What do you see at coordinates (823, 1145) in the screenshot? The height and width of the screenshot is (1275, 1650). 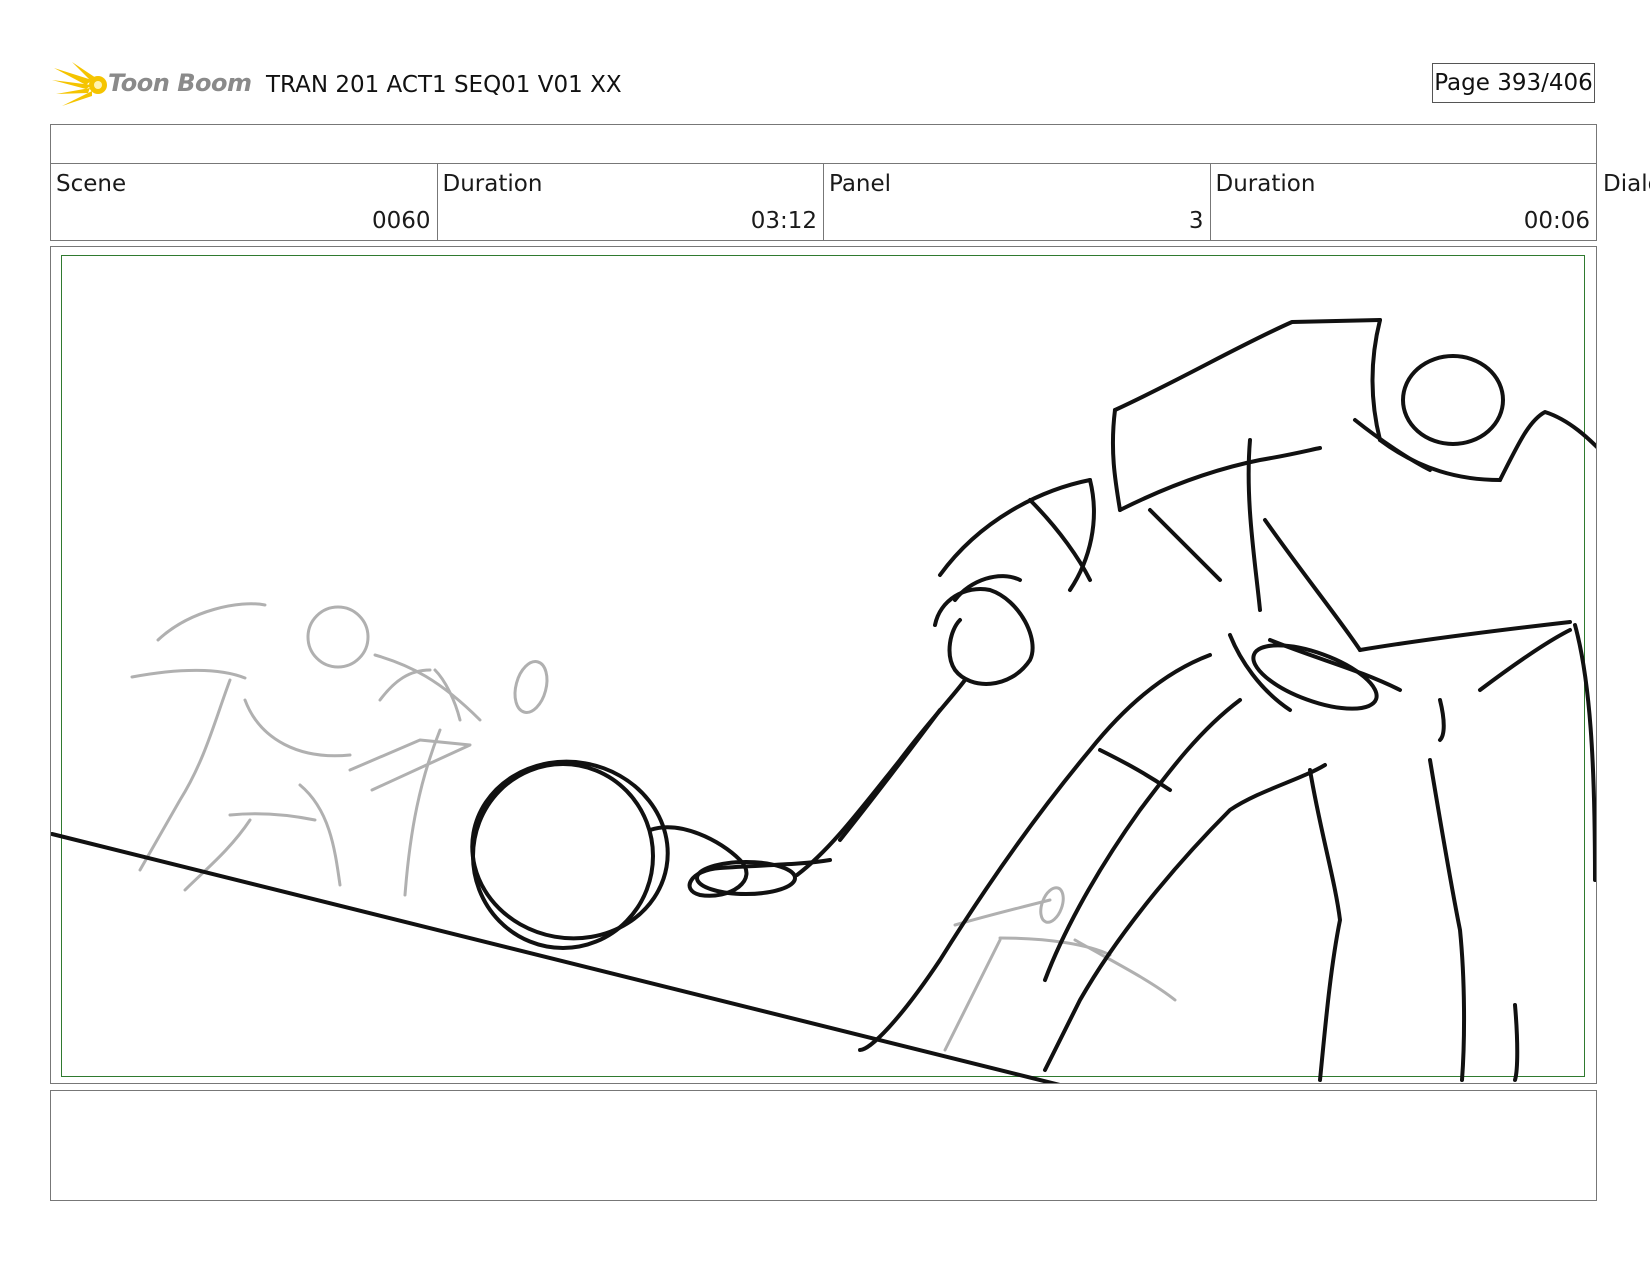 I see `dialog-notes-box` at bounding box center [823, 1145].